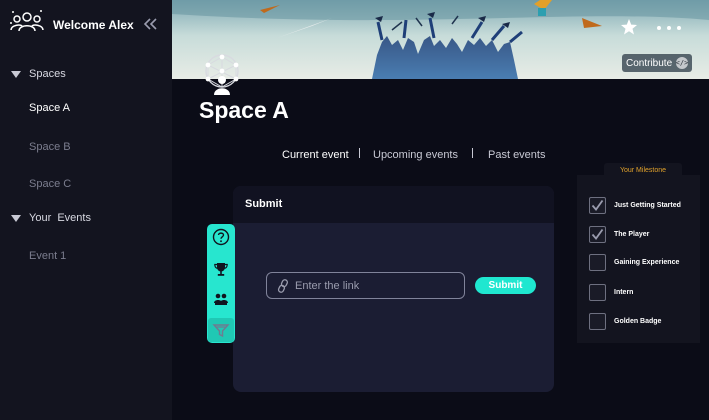  I want to click on milestone-item: Gaining Experience, so click(634, 262).